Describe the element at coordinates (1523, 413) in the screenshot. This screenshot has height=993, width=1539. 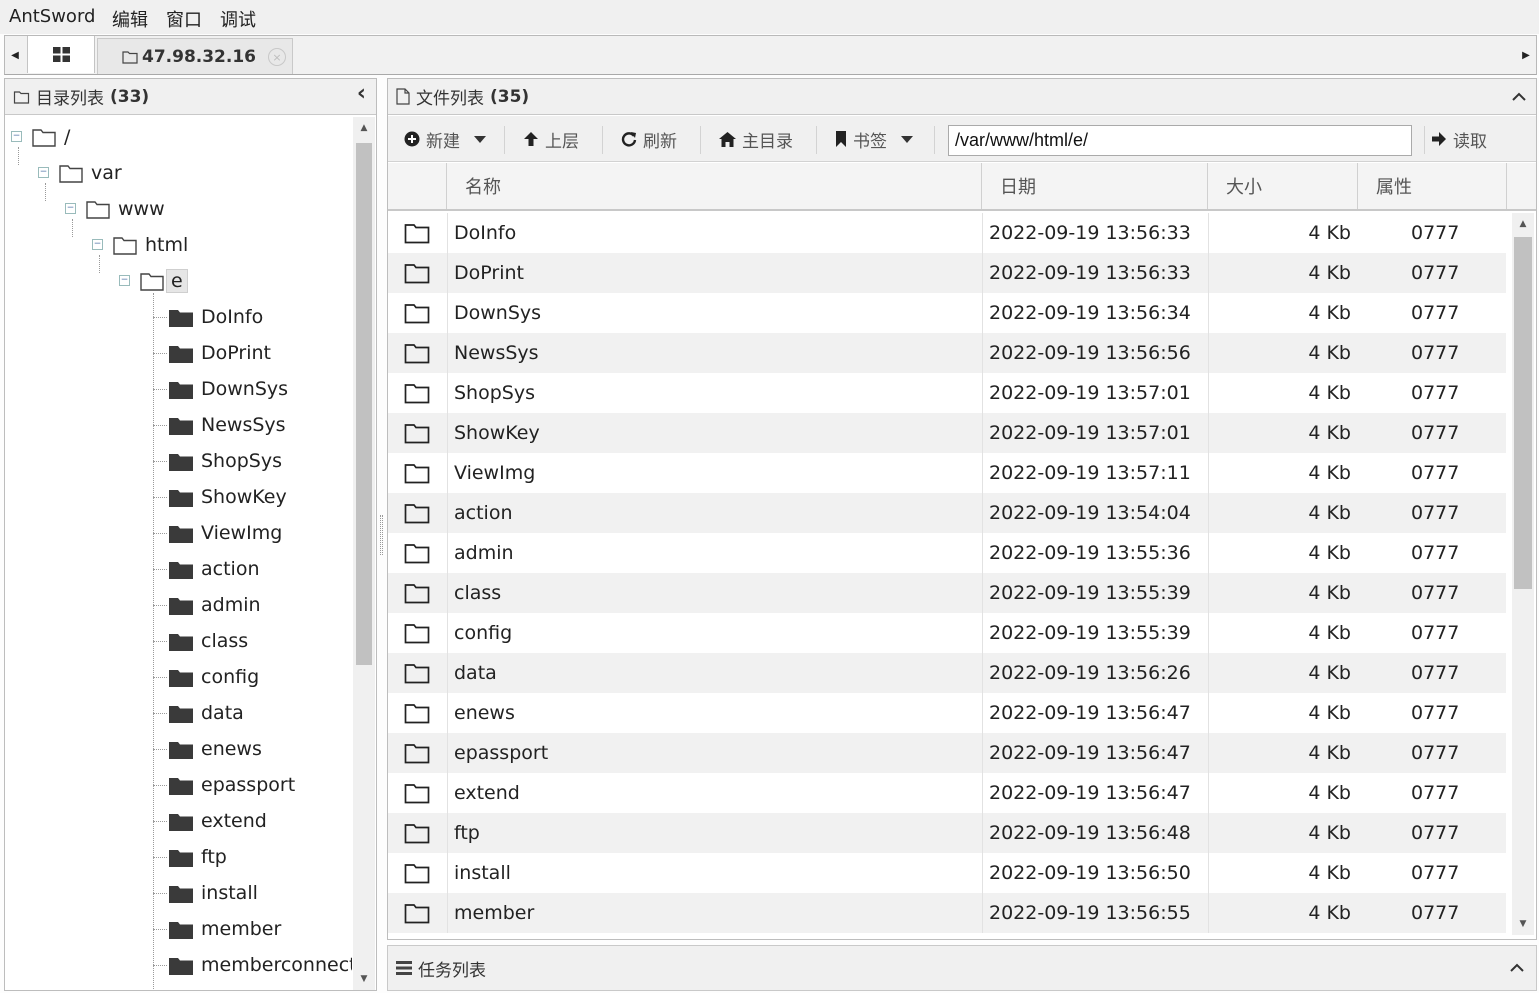
I see `file-grid-scroll-thumb` at that location.